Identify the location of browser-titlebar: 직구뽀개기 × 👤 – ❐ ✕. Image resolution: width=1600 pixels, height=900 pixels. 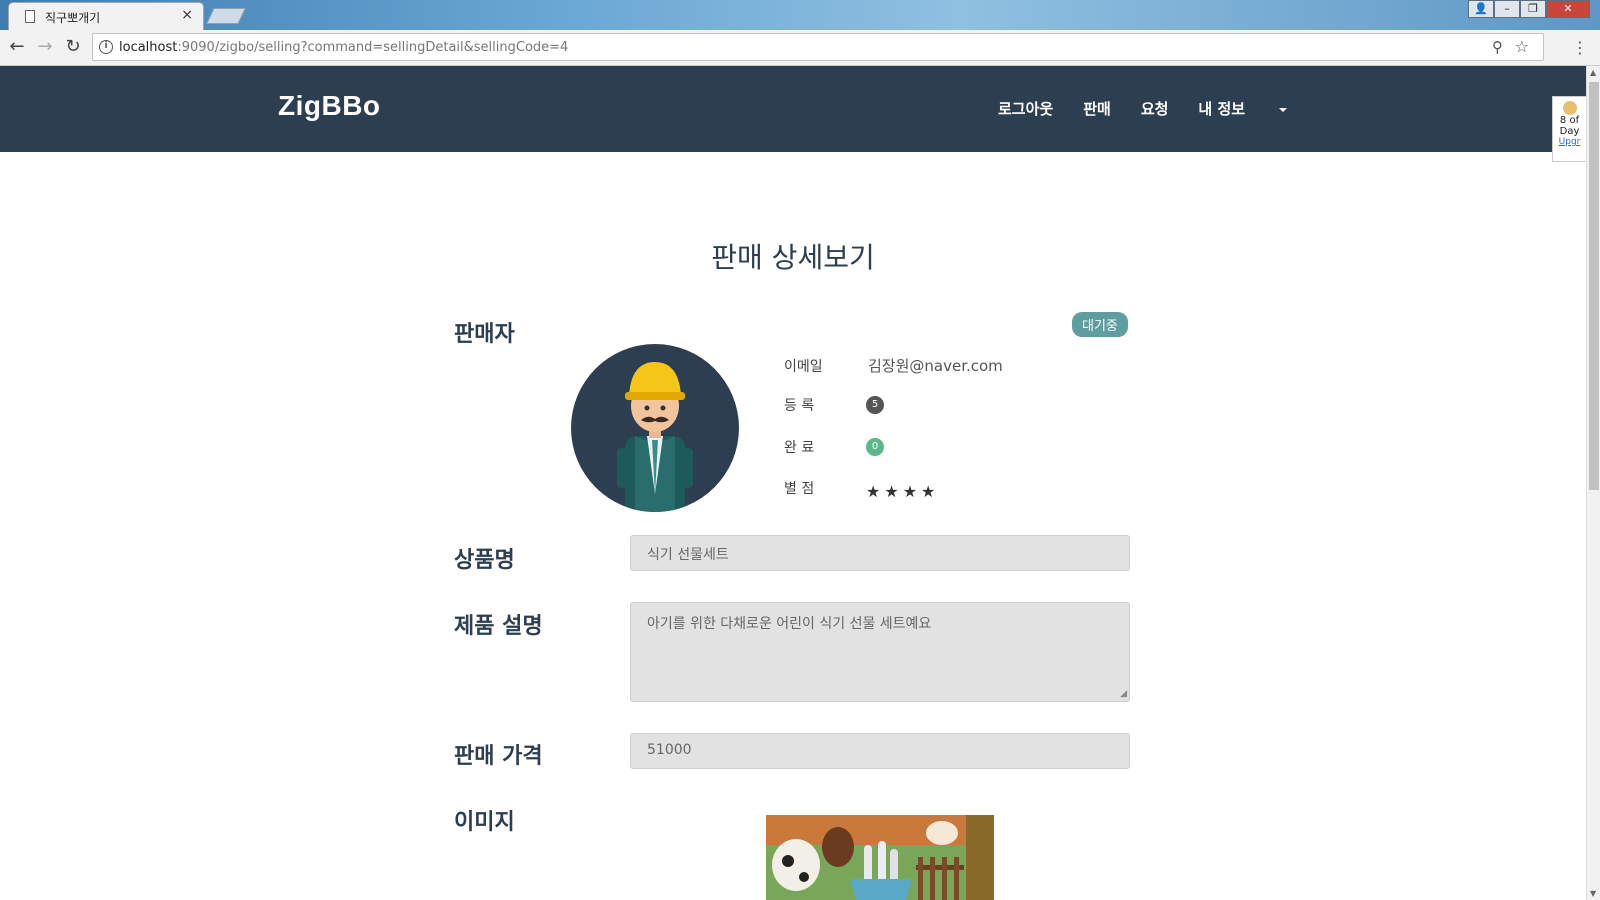
(800, 15).